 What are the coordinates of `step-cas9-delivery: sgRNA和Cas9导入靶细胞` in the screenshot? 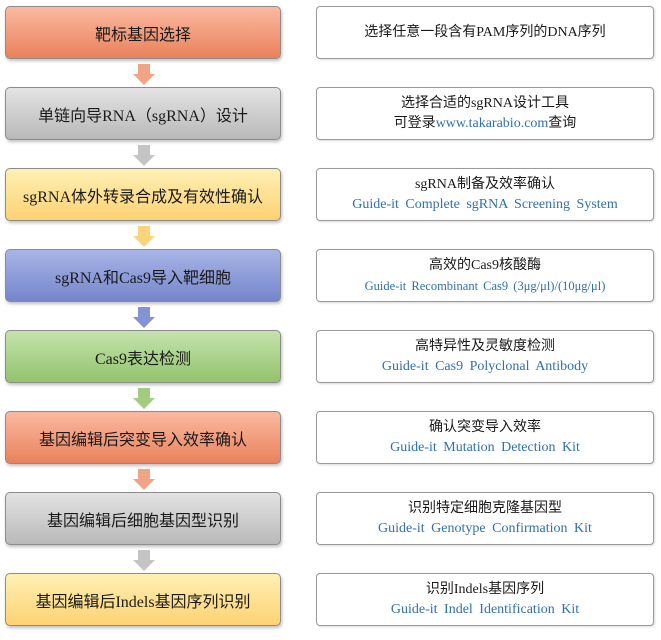 It's located at (143, 275).